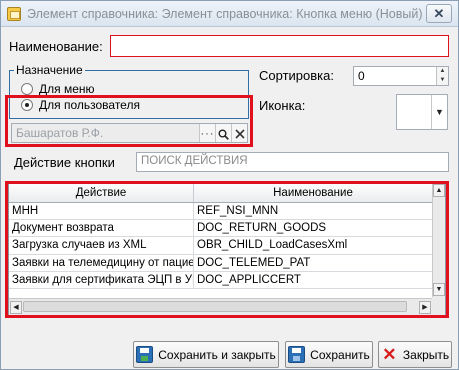 Image resolution: width=459 pixels, height=370 pixels. What do you see at coordinates (14, 14) in the screenshot?
I see `folder-icon` at bounding box center [14, 14].